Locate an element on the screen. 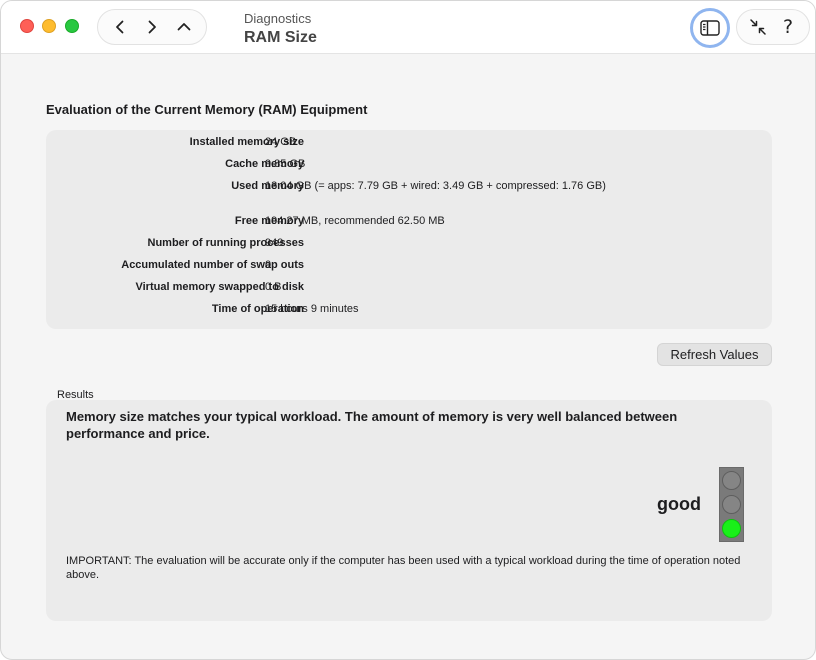 This screenshot has height=660, width=816. window-actions-group: ? is located at coordinates (773, 27).